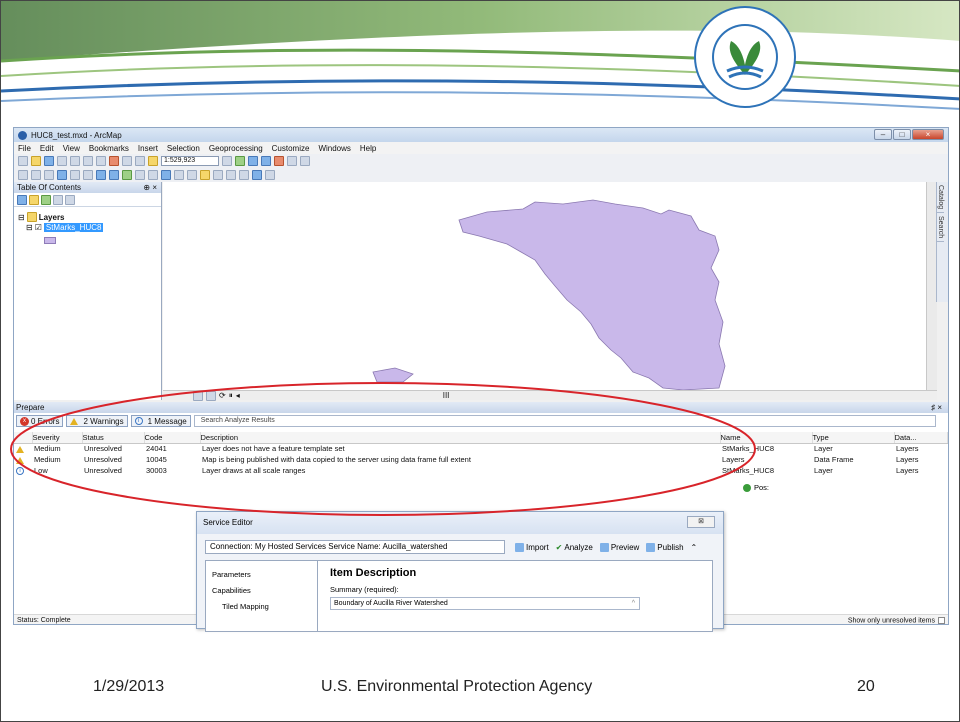  I want to click on copy-icon, so click(88, 161).